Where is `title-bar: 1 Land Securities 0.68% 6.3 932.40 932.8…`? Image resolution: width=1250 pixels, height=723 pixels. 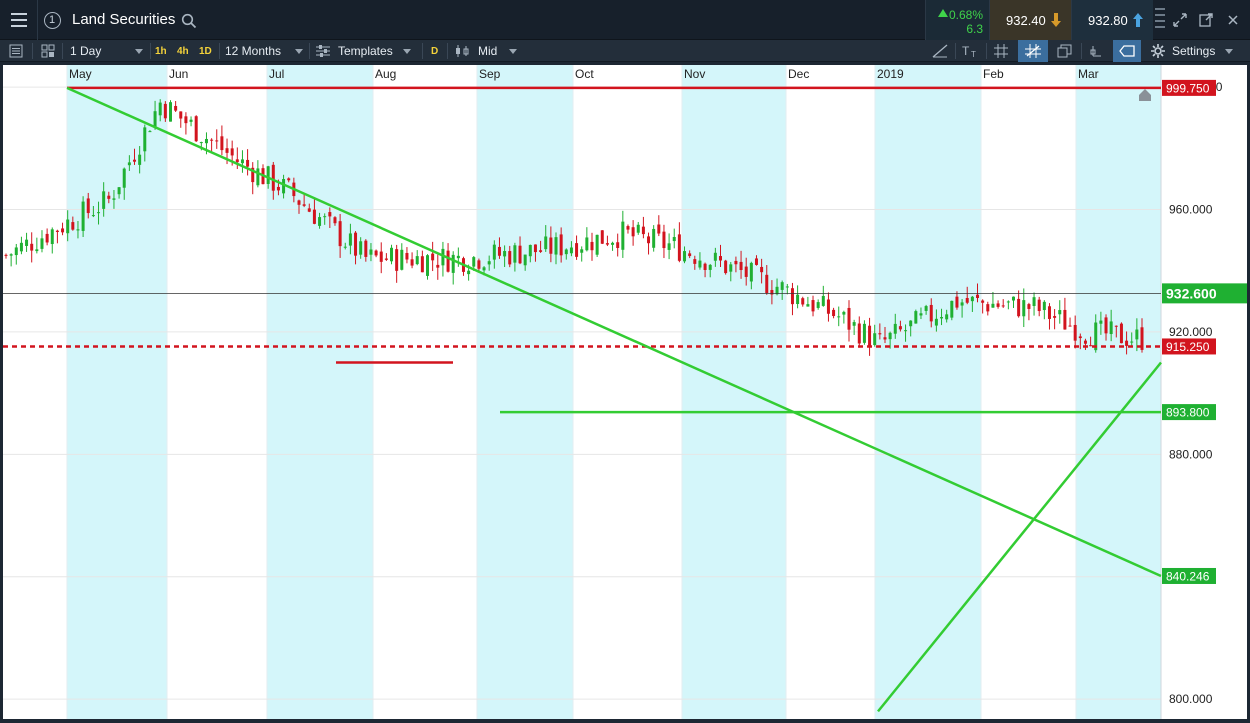 title-bar: 1 Land Securities 0.68% 6.3 932.40 932.8… is located at coordinates (625, 20).